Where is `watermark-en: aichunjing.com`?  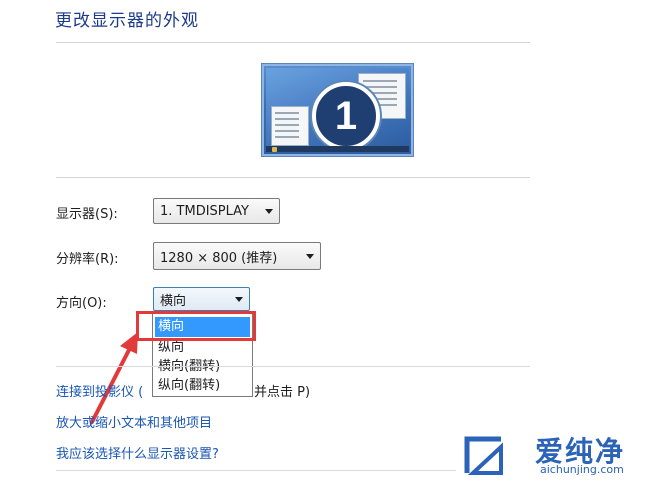 watermark-en: aichunjing.com is located at coordinates (582, 469).